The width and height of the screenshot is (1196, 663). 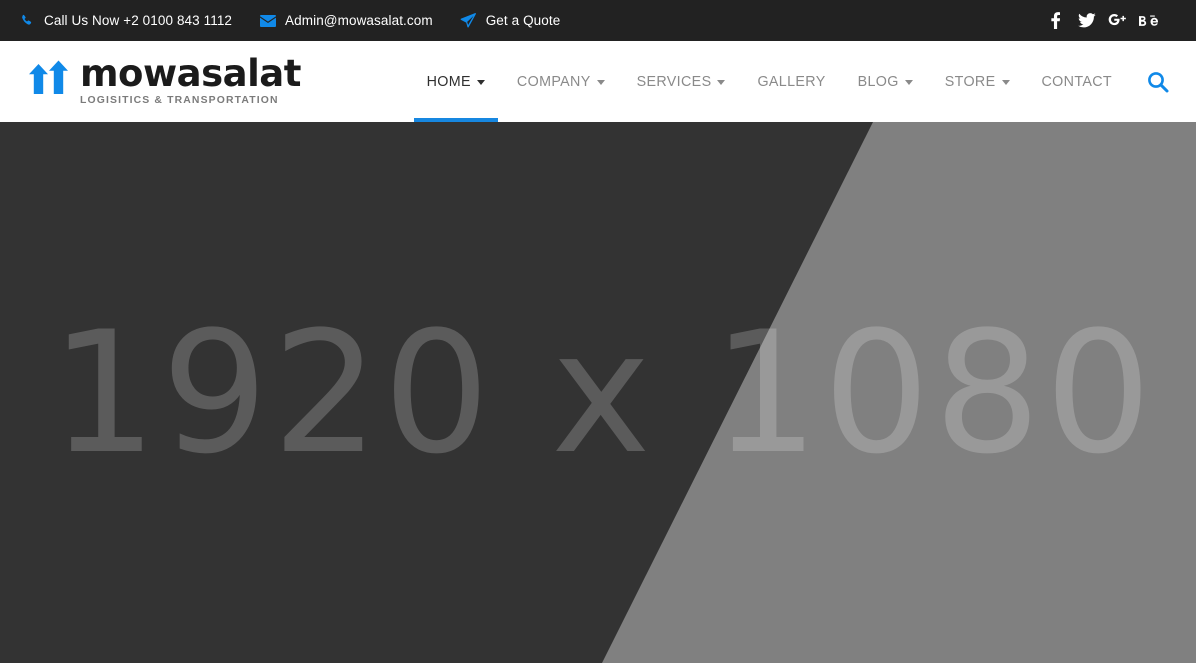 I want to click on nav-item-company-label: COMPANY, so click(x=553, y=81).